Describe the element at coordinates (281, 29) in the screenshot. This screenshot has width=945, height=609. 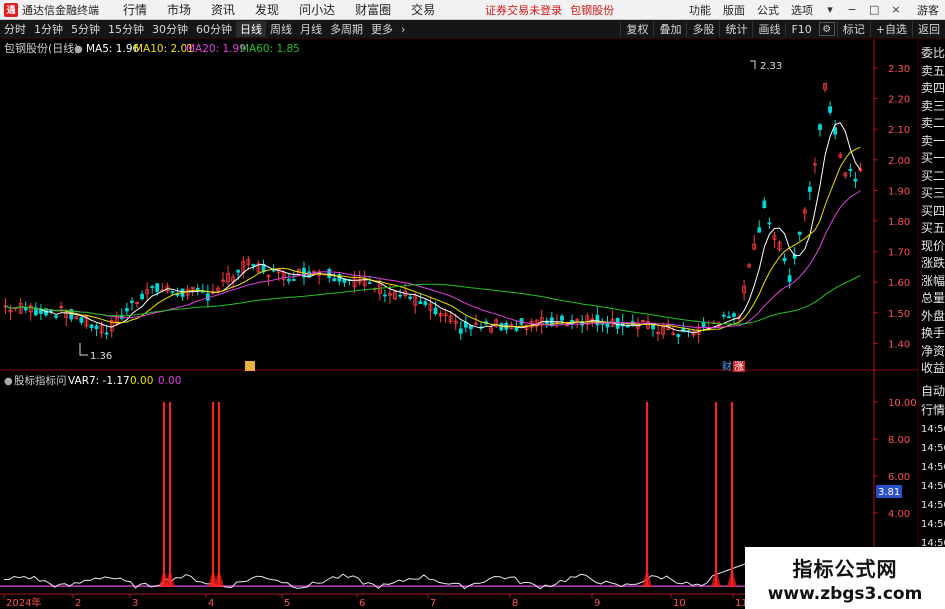
I see `period-weekly: 周线` at that location.